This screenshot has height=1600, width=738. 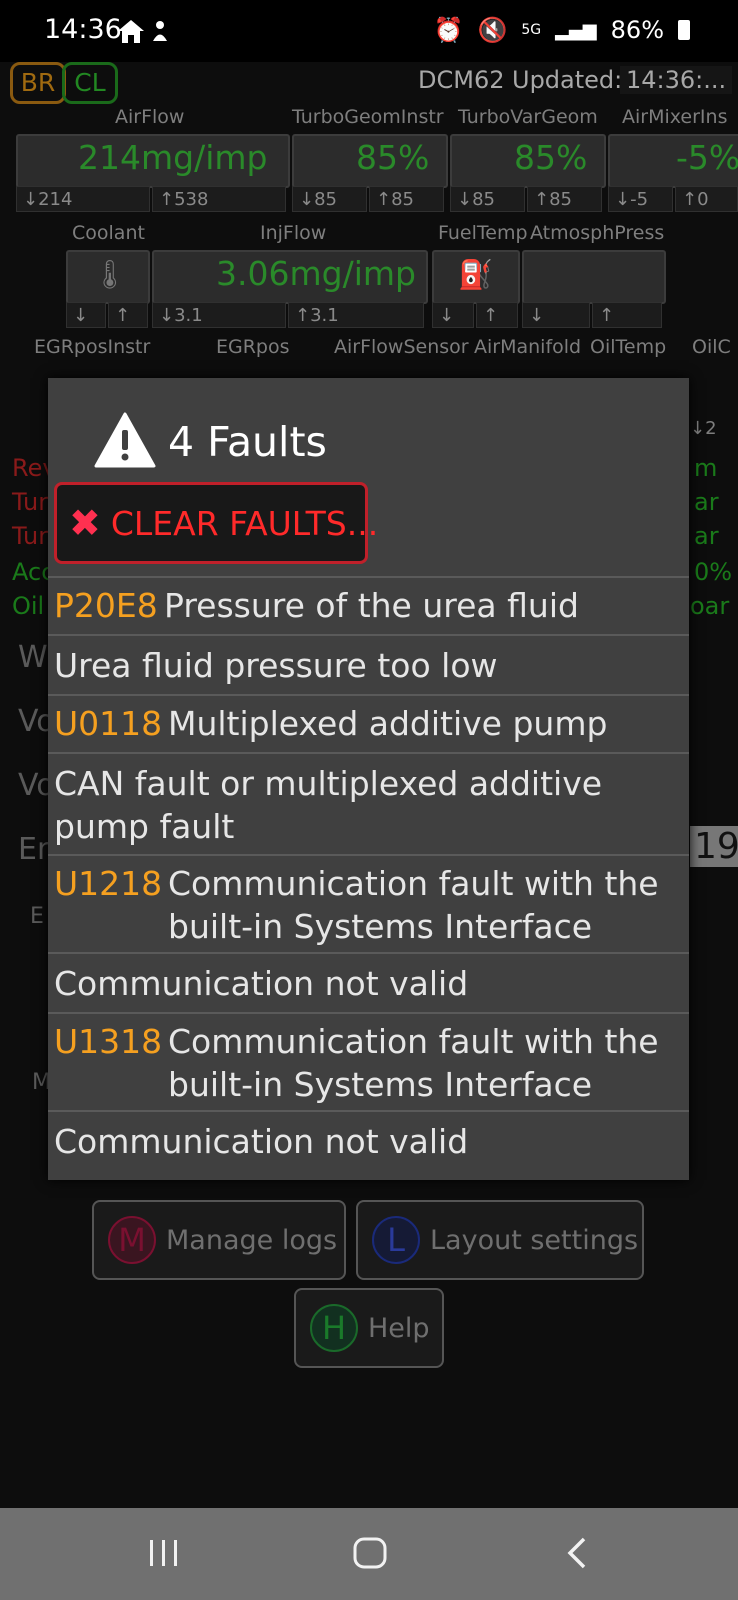 I want to click on alarm-icon: ⏰, so click(x=448, y=30).